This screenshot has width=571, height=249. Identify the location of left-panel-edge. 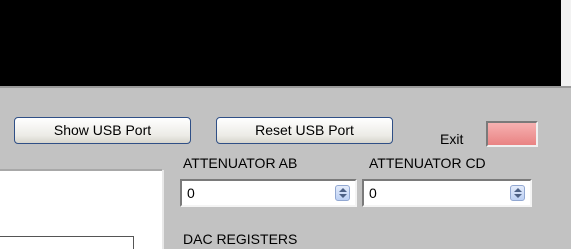
(163, 209).